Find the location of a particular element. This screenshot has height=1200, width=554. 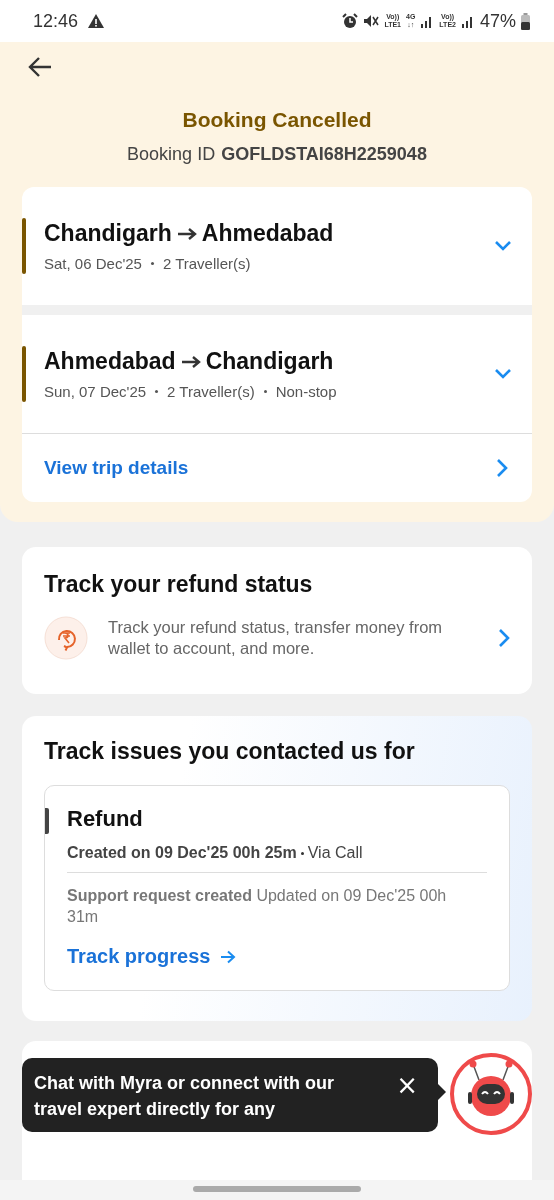

trip-detail: Sun, 07 Dec'25 is located at coordinates (95, 391).